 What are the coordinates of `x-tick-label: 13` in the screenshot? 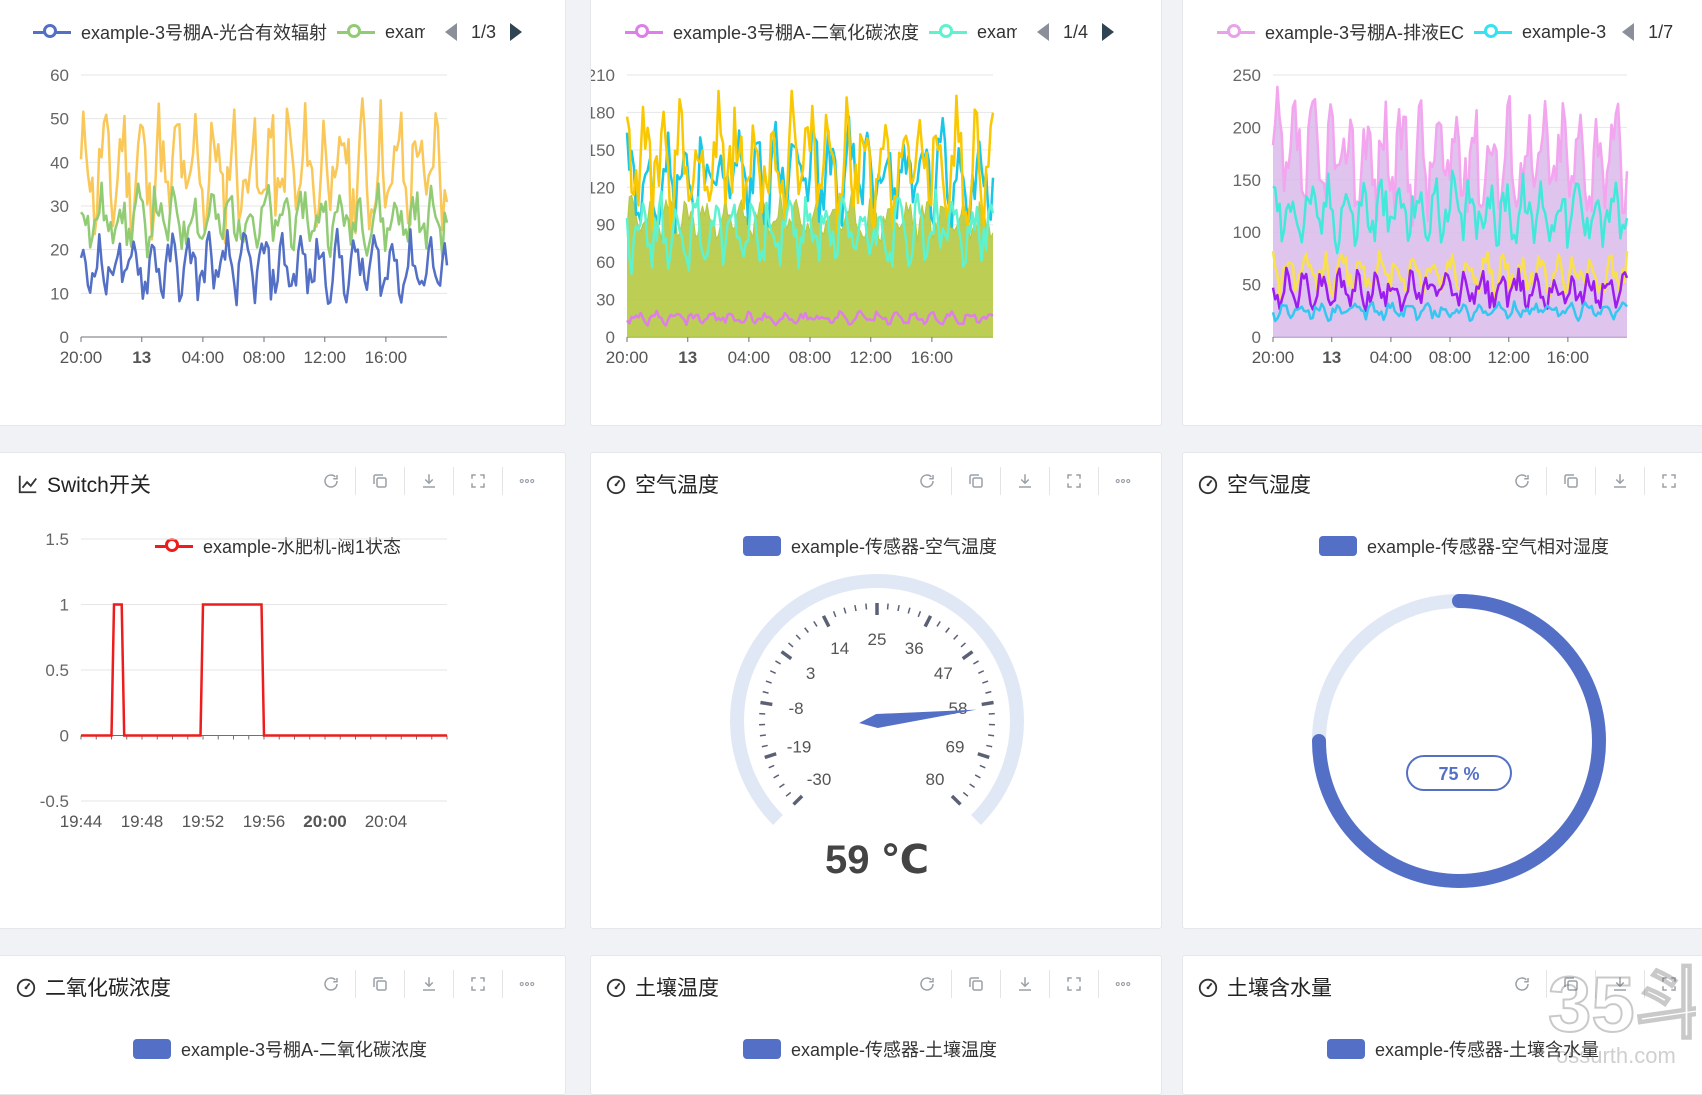 It's located at (1331, 357).